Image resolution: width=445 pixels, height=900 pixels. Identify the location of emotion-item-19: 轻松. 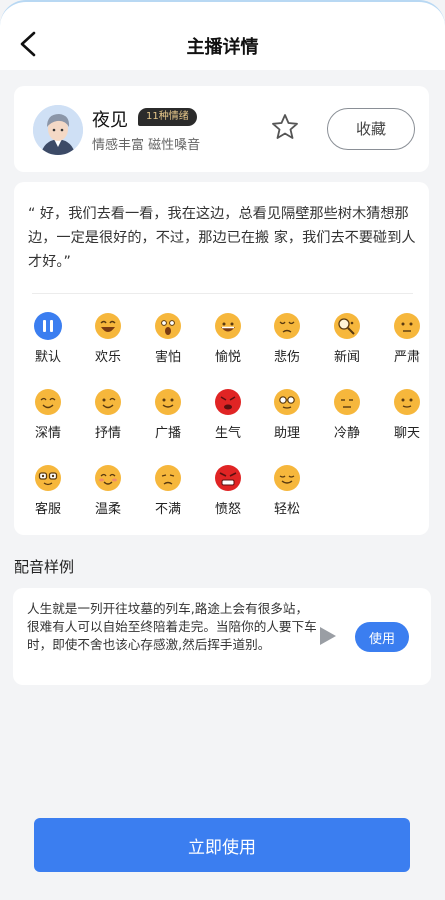
(287, 493).